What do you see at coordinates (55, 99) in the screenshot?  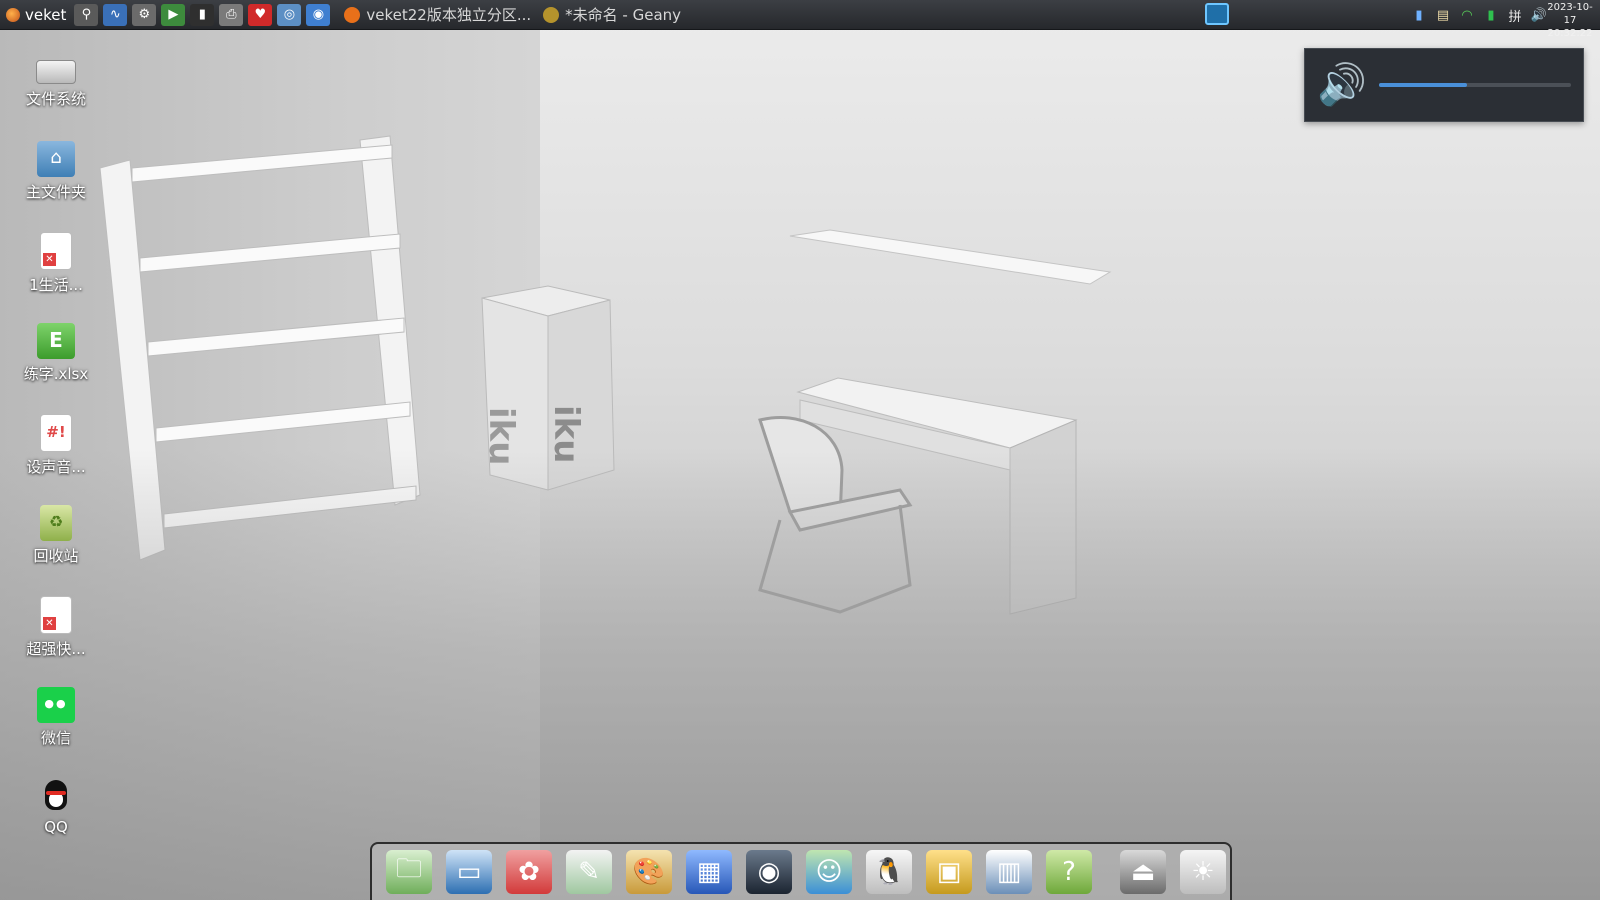 I see `desktop-icon-label: 文件系统` at bounding box center [55, 99].